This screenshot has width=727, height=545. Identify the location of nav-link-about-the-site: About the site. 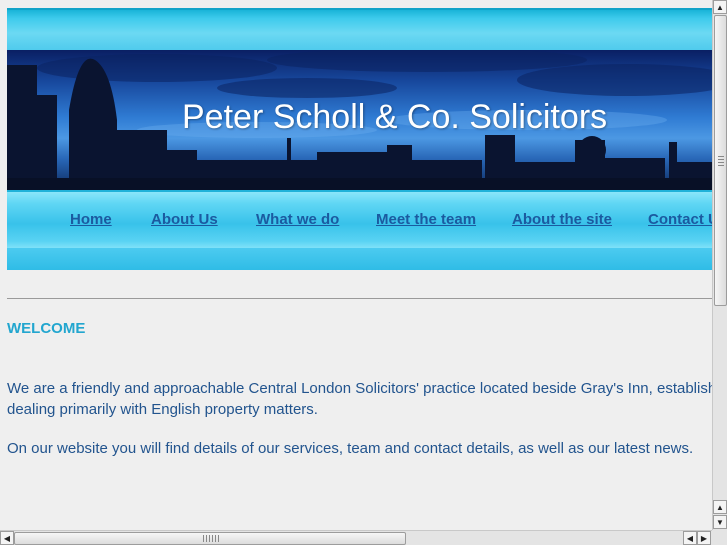
(562, 219).